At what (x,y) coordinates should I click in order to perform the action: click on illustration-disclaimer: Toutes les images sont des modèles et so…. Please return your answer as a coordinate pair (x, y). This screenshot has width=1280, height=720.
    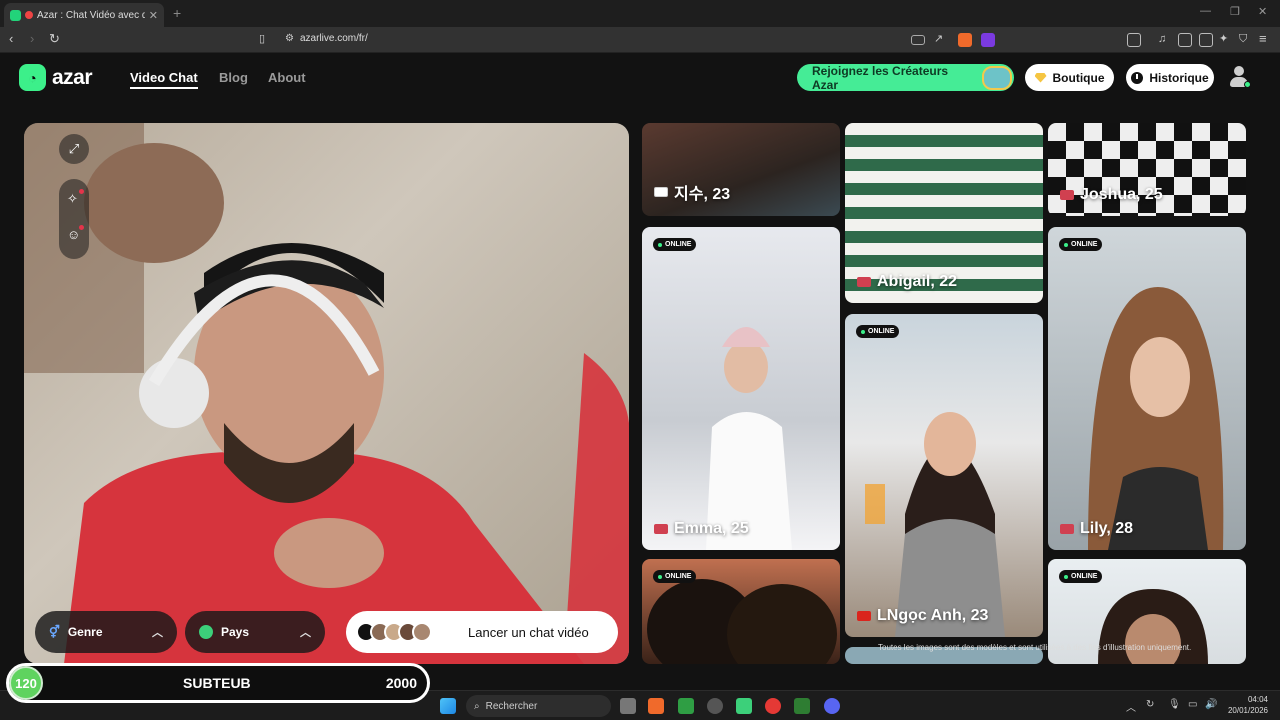
    Looking at the image, I should click on (1035, 647).